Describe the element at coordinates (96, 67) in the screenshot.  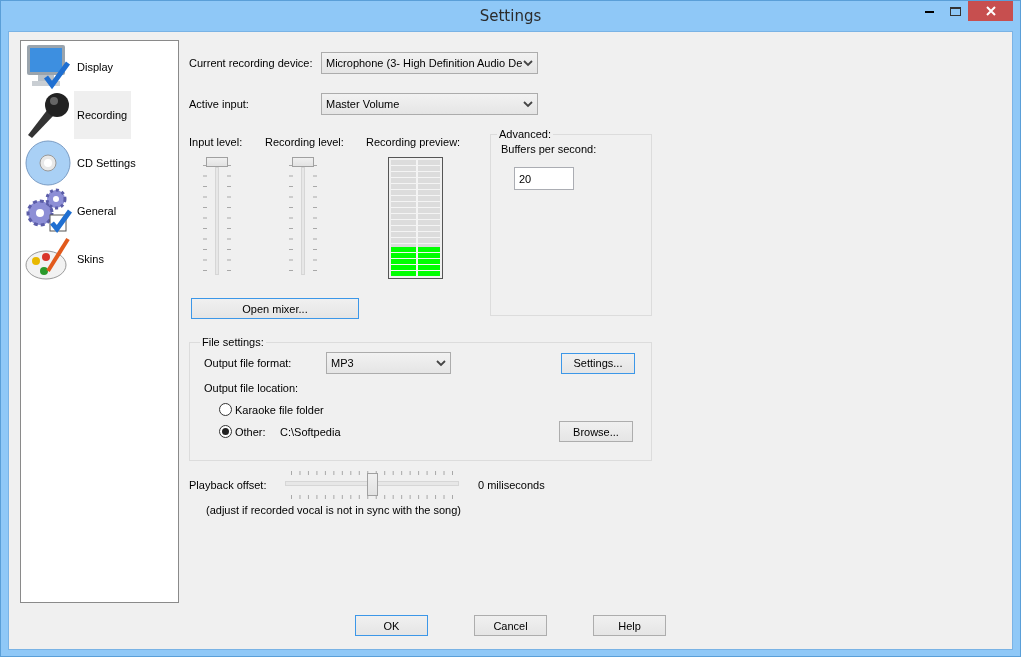
I see `sidebar-item: Display` at that location.